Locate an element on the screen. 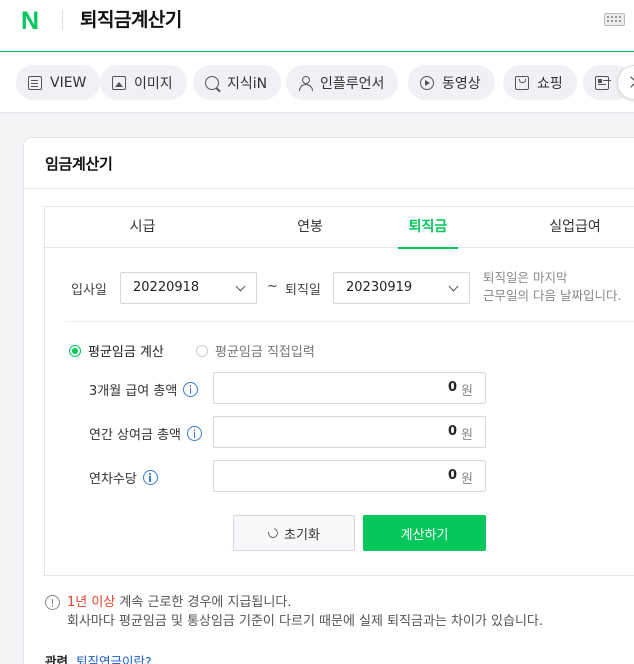  naver-logo: N is located at coordinates (30, 21).